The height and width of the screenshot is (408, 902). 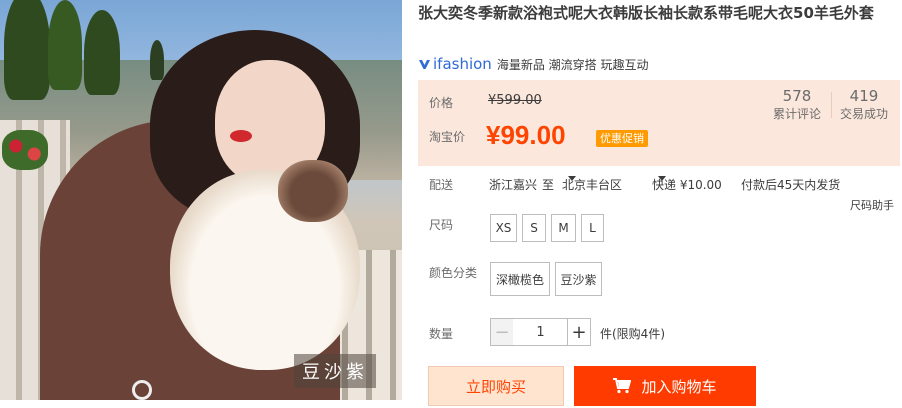 What do you see at coordinates (513, 185) in the screenshot?
I see `shipping-origin: 浙江嘉兴` at bounding box center [513, 185].